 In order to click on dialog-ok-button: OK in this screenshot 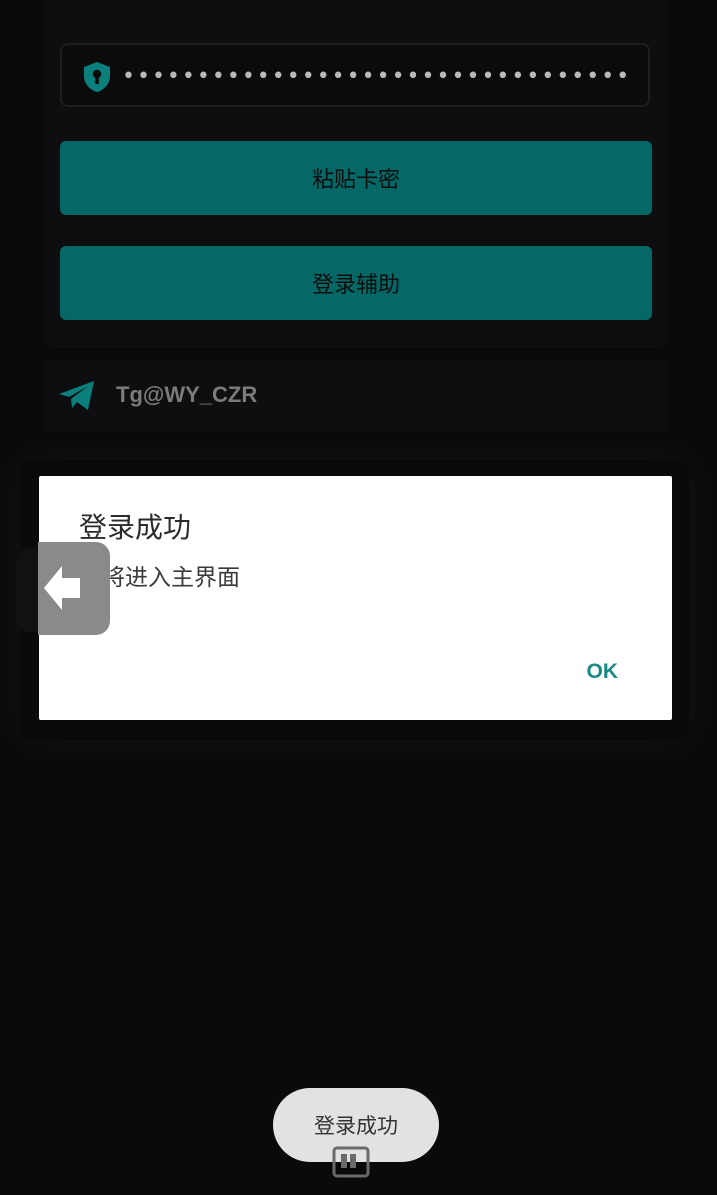, I will do `click(603, 672)`.